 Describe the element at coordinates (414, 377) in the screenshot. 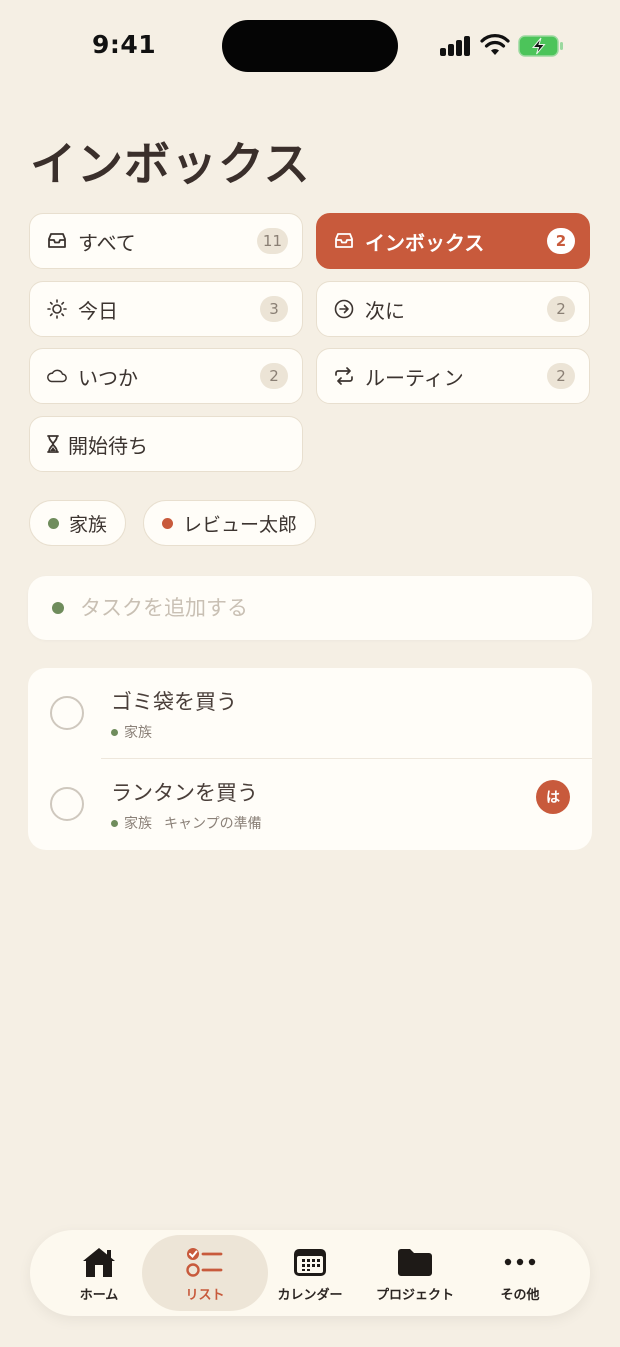

I see `filter-label: ルーティン` at that location.